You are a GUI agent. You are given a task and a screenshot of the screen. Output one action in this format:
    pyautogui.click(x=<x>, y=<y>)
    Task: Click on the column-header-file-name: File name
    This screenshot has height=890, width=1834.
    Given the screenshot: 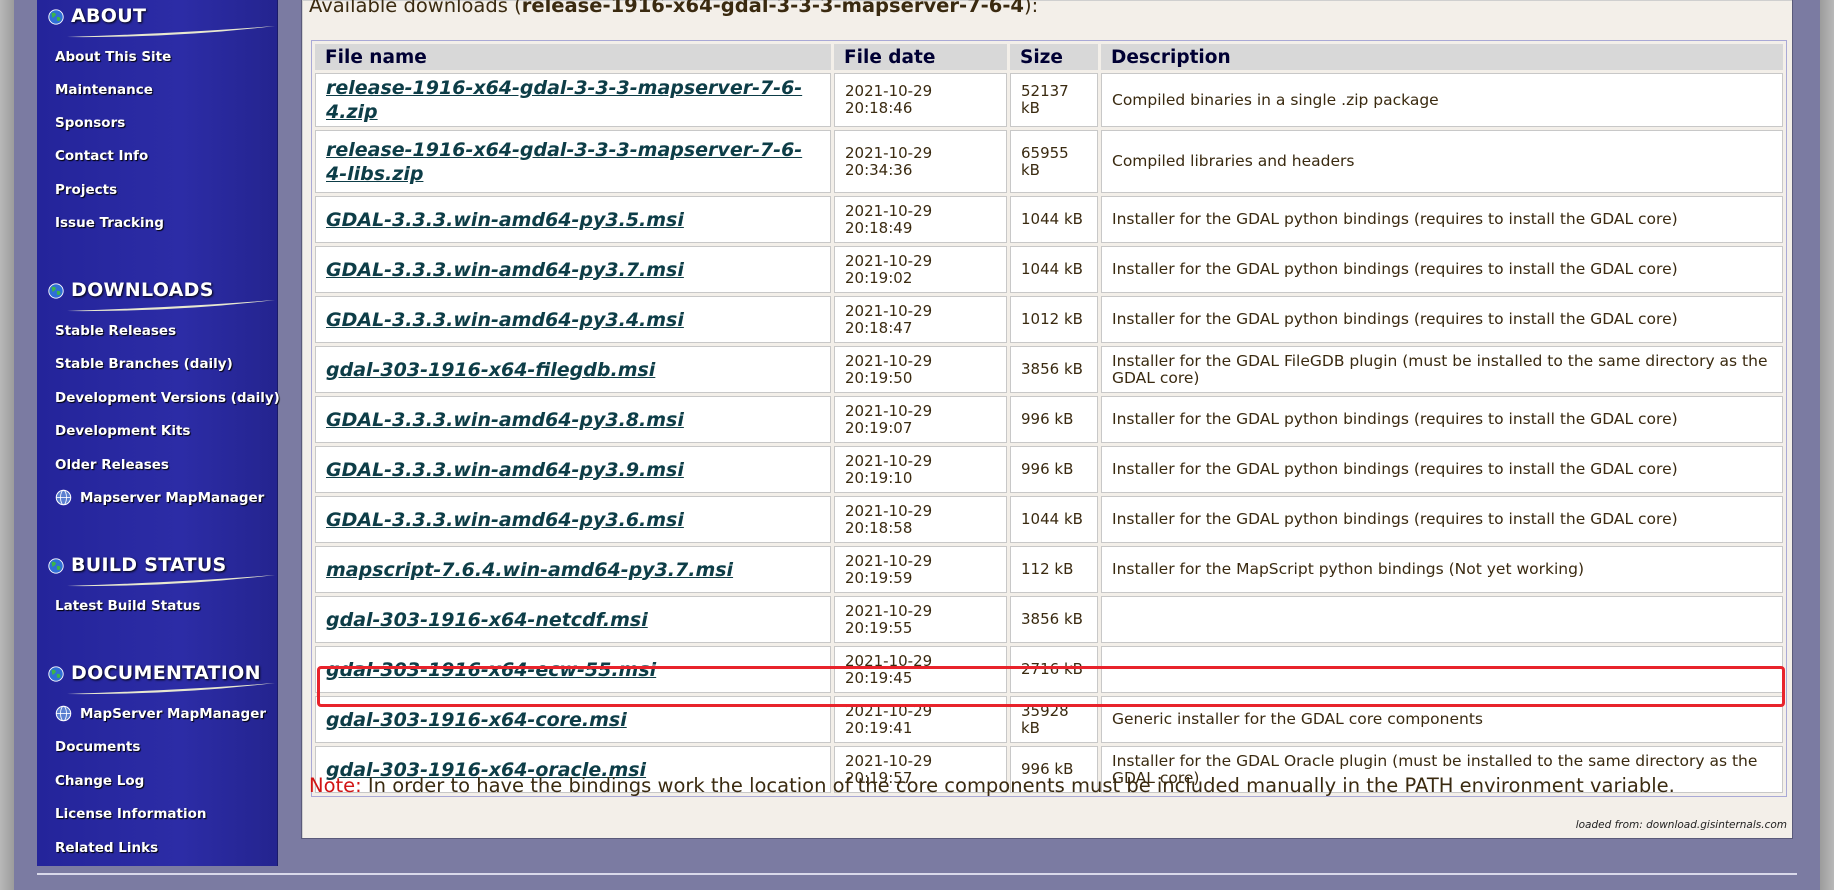 What is the action you would take?
    pyautogui.click(x=573, y=57)
    